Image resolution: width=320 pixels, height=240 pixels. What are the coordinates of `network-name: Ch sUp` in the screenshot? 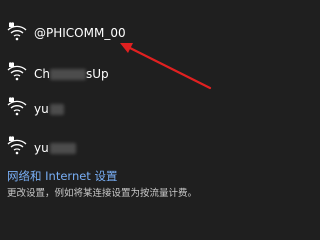 It's located at (71, 74).